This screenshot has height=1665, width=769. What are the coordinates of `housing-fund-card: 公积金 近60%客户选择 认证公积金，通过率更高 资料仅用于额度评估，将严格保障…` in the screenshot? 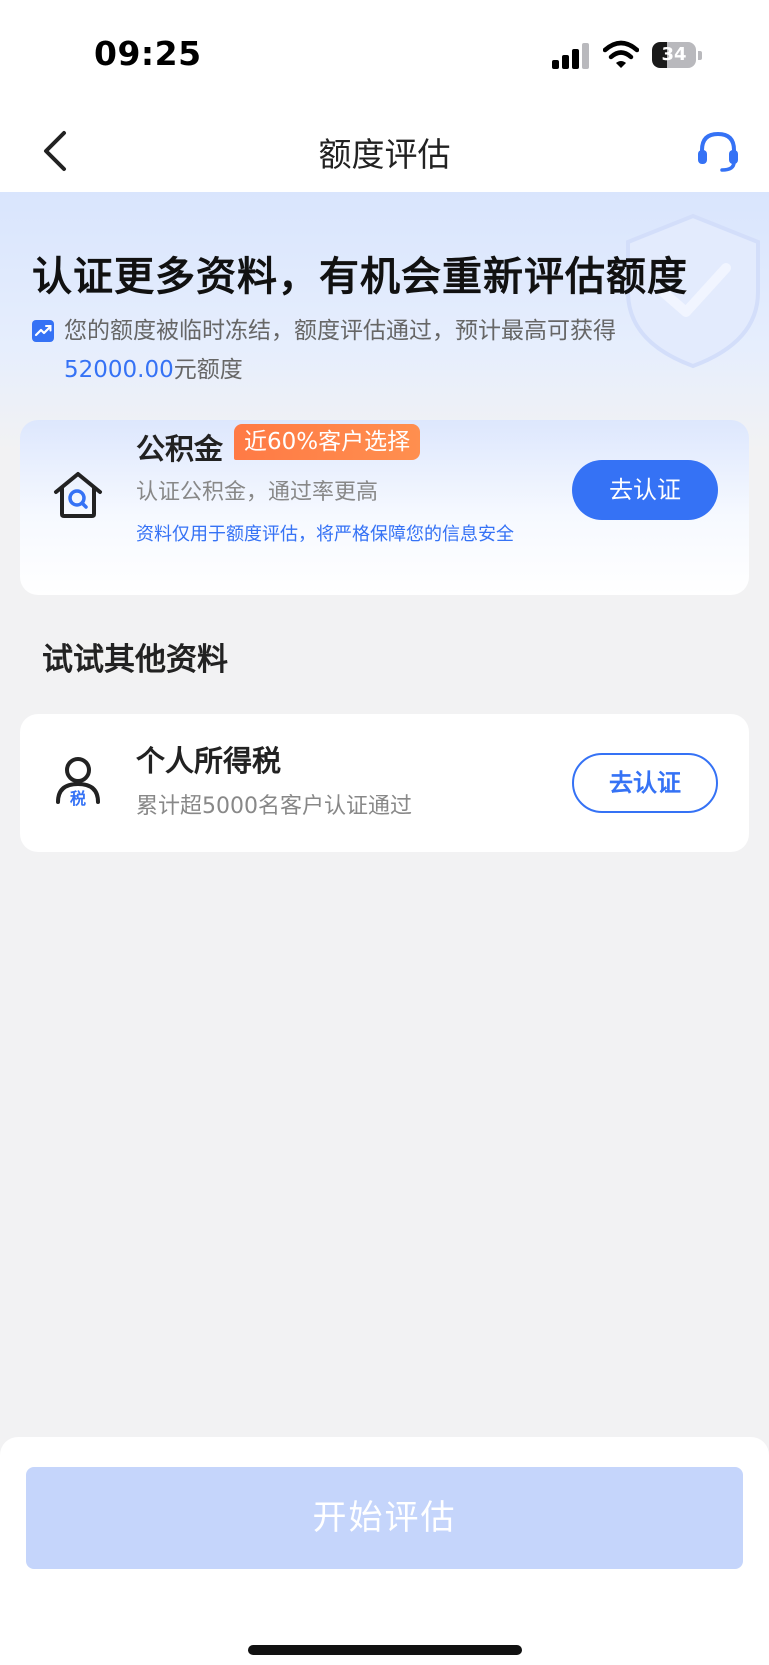 It's located at (384, 507).